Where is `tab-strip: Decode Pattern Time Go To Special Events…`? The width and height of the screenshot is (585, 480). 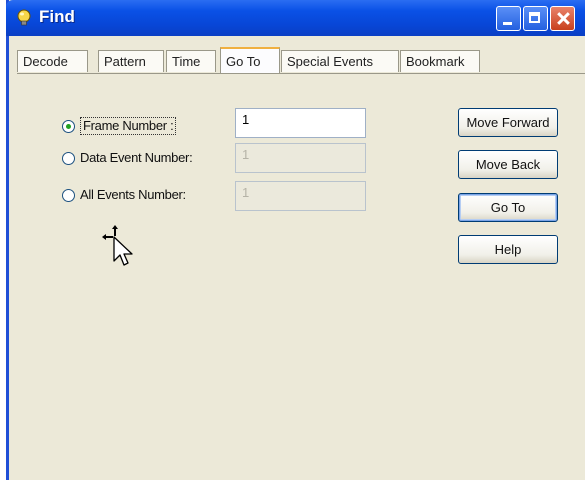 tab-strip: Decode Pattern Time Go To Special Events… is located at coordinates (301, 60).